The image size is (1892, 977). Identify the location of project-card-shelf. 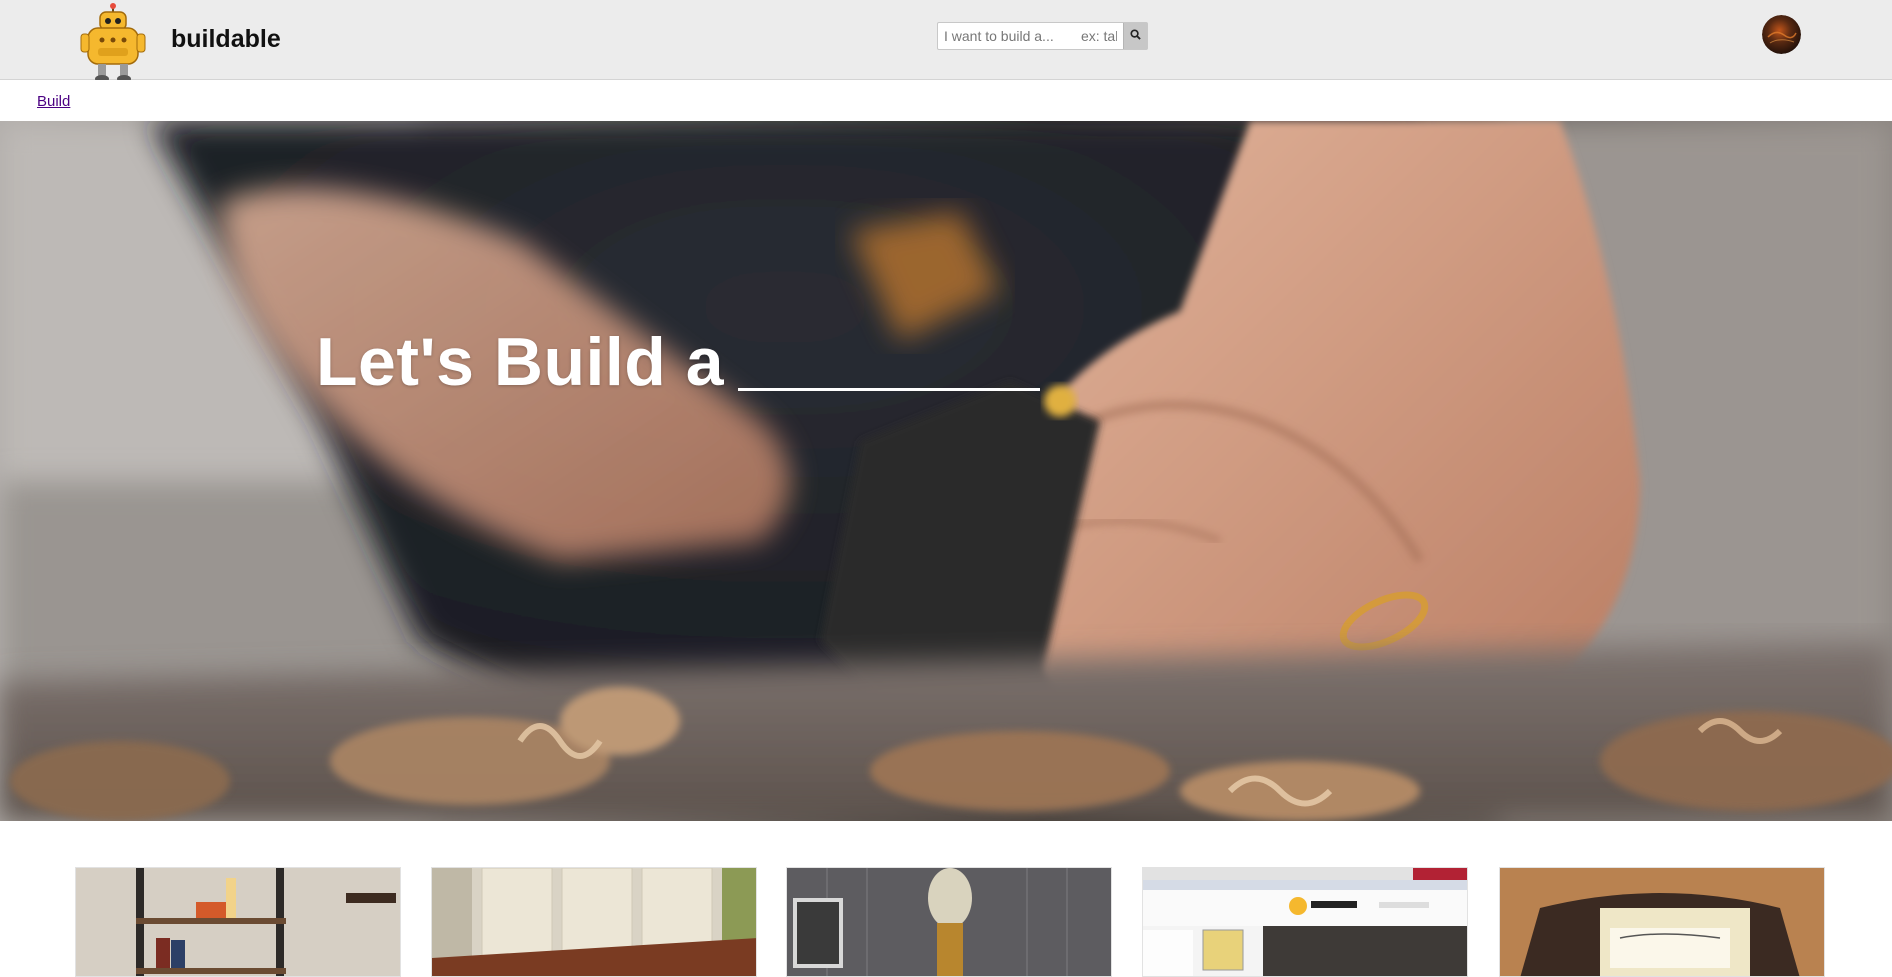
(238, 922).